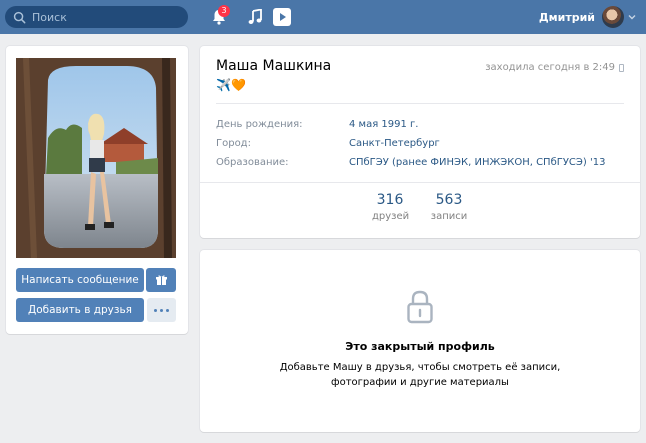  I want to click on chevron-down-icon, so click(632, 17).